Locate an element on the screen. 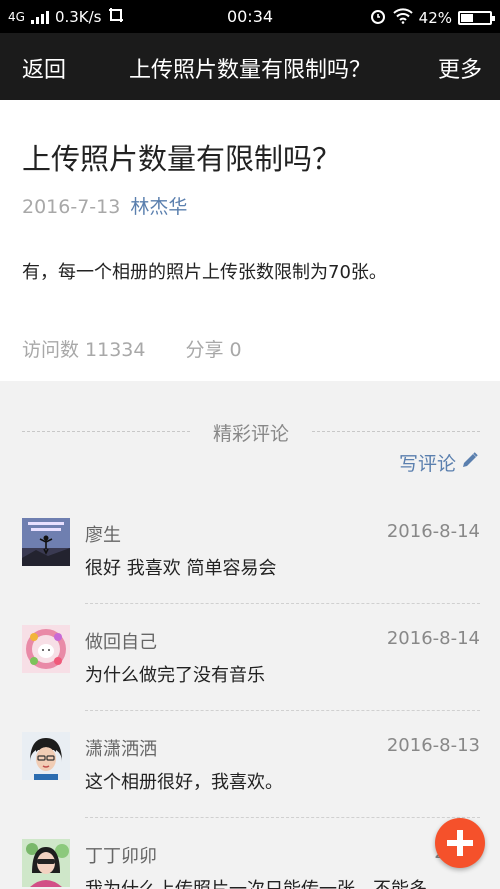  status-right: 42% is located at coordinates (432, 18).